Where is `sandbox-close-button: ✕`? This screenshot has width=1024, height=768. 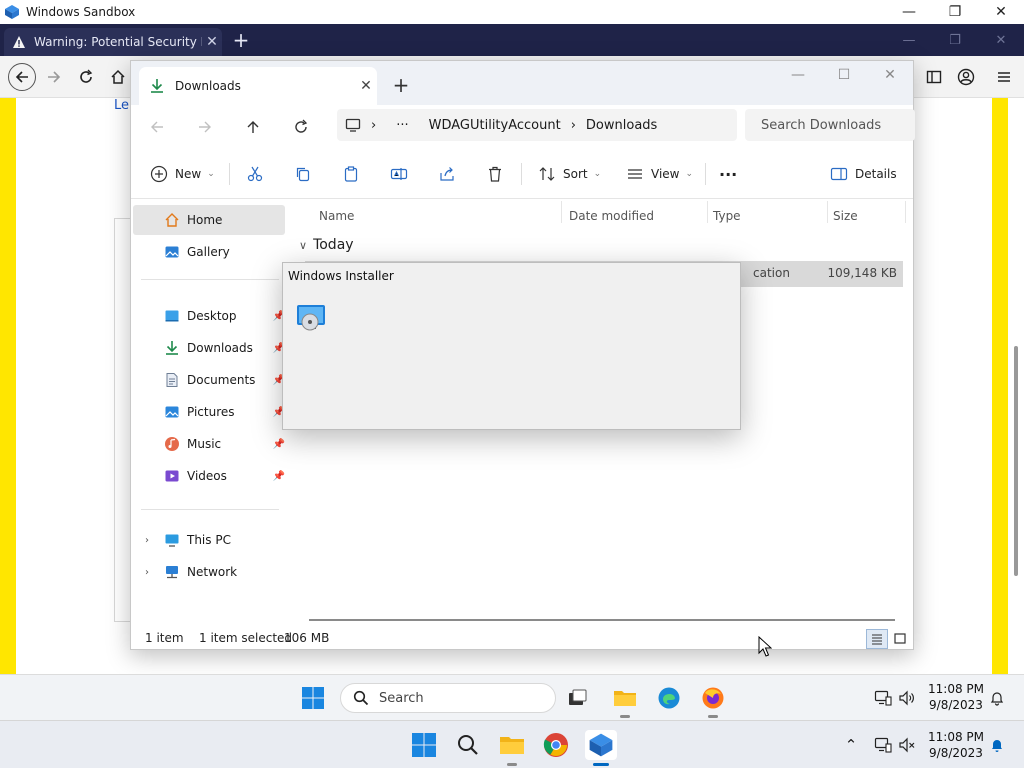 sandbox-close-button: ✕ is located at coordinates (1001, 12).